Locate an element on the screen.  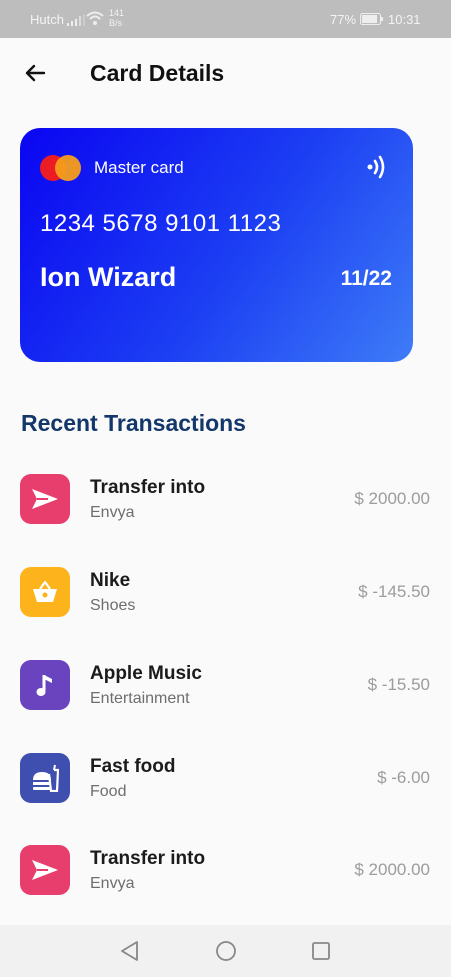
network-speed: 141 B/s is located at coordinates (116, 18).